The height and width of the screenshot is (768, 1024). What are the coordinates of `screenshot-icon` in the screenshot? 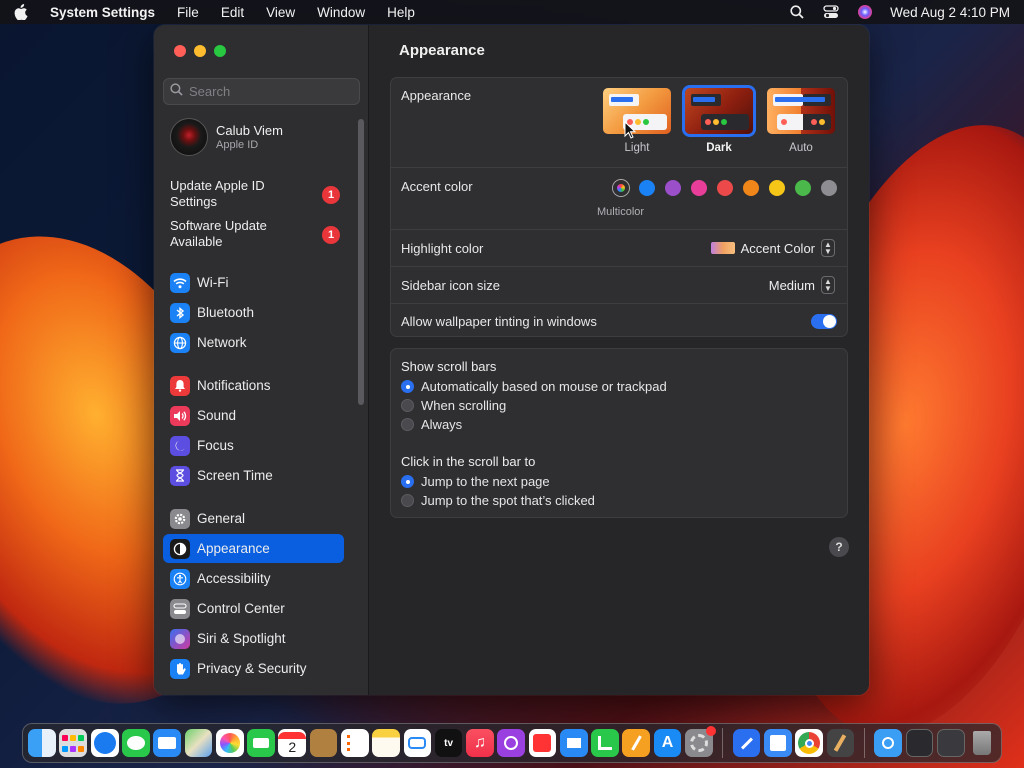 It's located at (950, 743).